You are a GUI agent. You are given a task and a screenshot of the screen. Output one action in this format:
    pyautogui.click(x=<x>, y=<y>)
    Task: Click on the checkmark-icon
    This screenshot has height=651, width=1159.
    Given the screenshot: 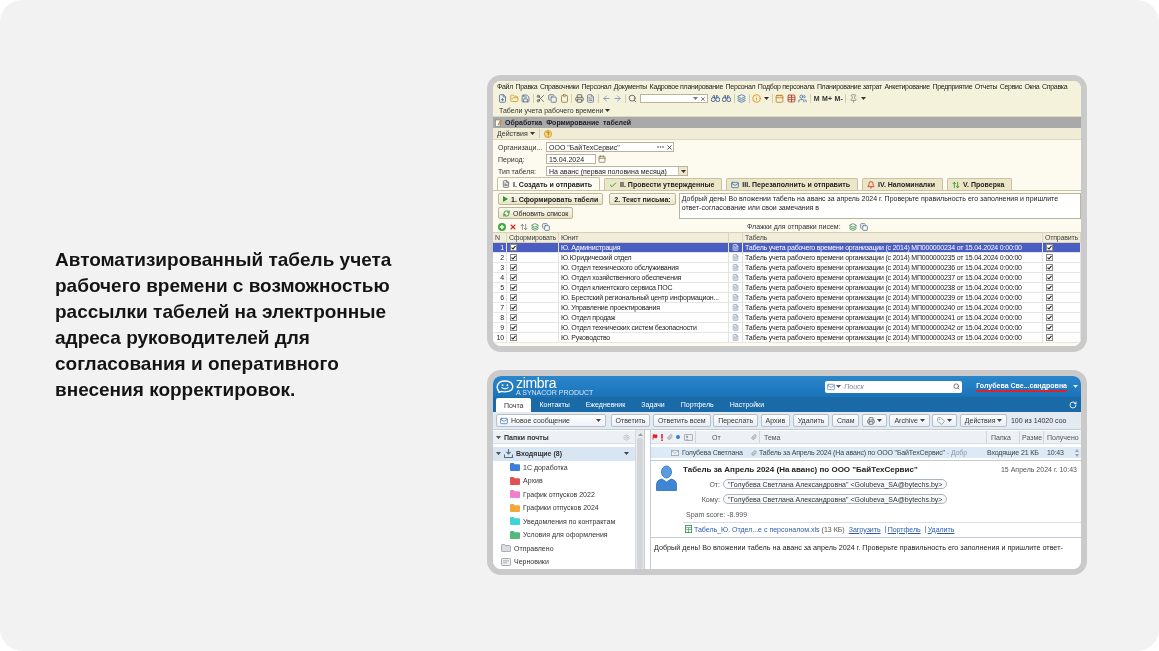 What is the action you would take?
    pyautogui.click(x=613, y=184)
    